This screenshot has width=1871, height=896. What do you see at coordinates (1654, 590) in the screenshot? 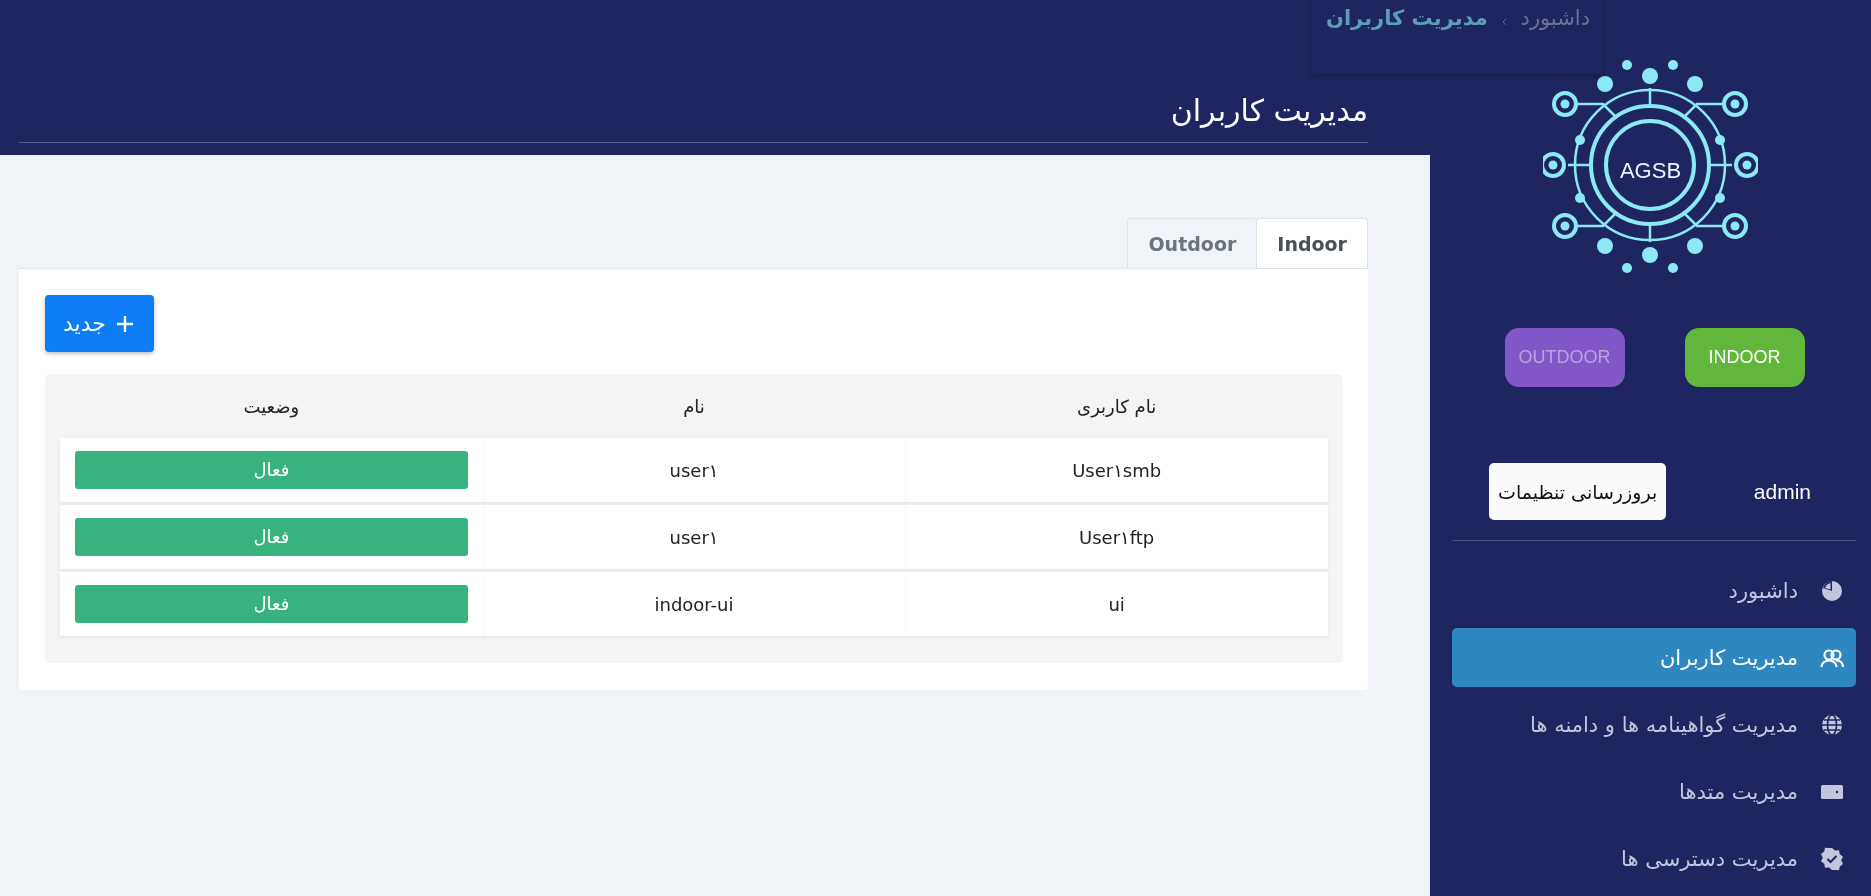
I see `menu-item: داشبورد` at bounding box center [1654, 590].